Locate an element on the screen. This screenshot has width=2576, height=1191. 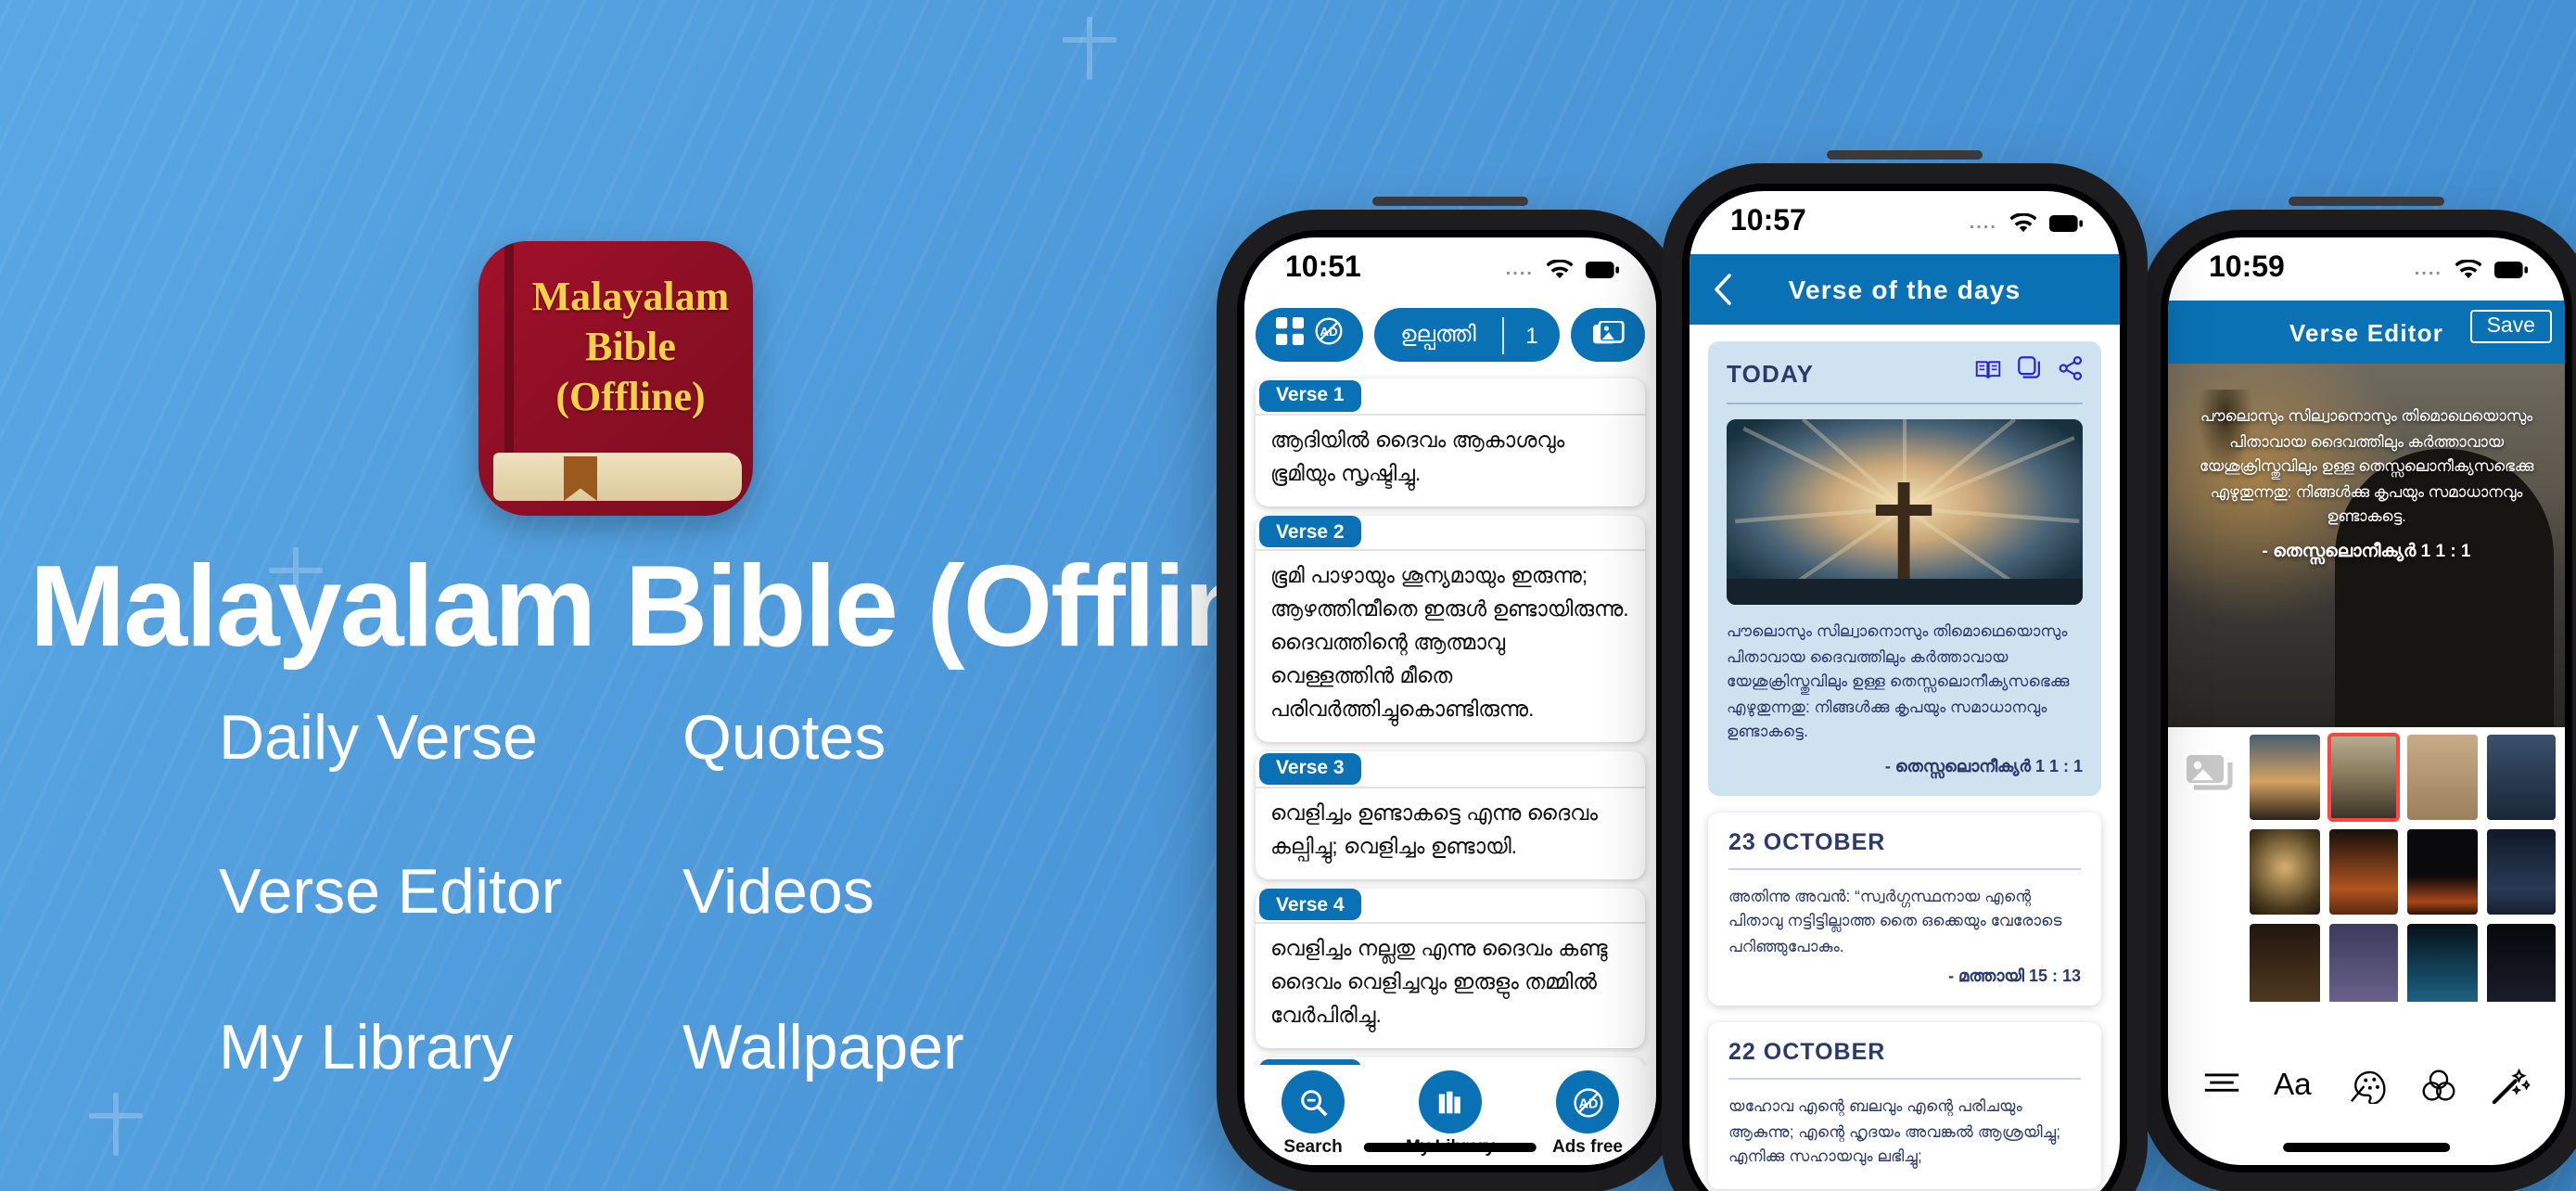
verse-badge: Verse 4 is located at coordinates (1310, 905).